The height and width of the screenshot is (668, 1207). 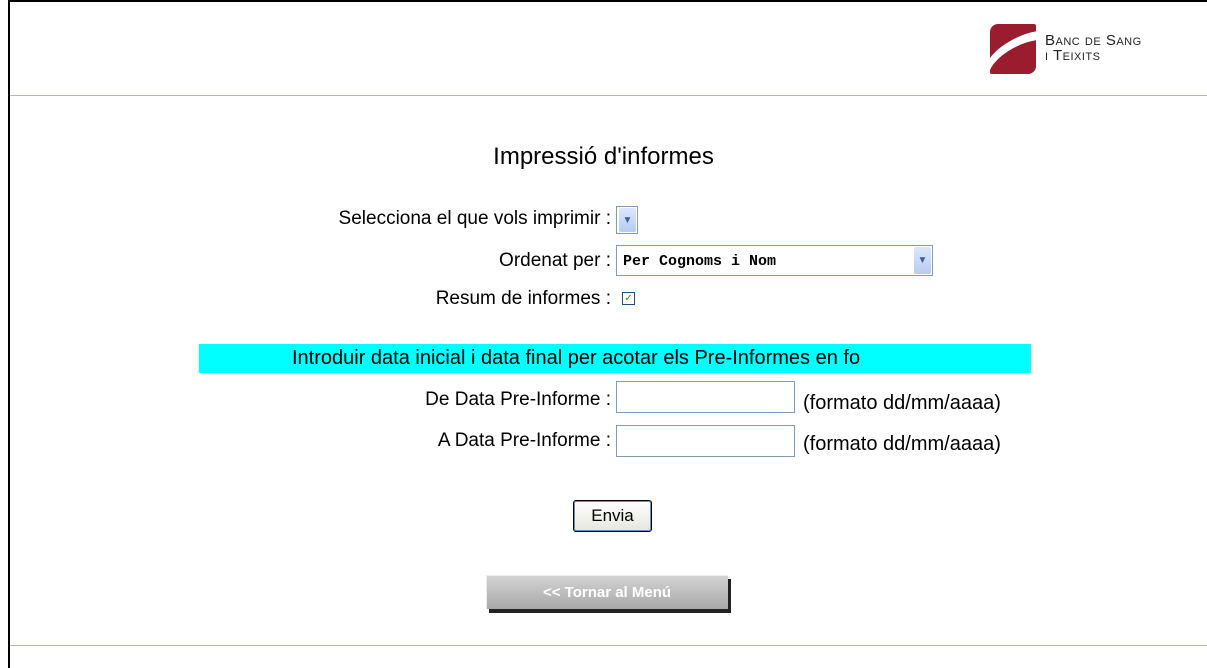 I want to click on submit-button: Envia, so click(x=612, y=516).